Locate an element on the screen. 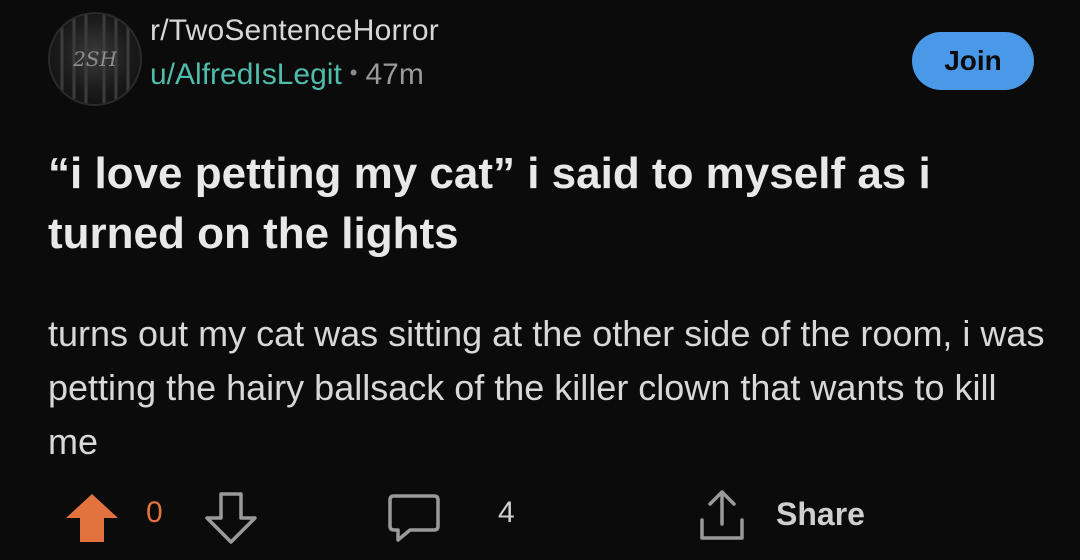  vote-score: 0 is located at coordinates (154, 512).